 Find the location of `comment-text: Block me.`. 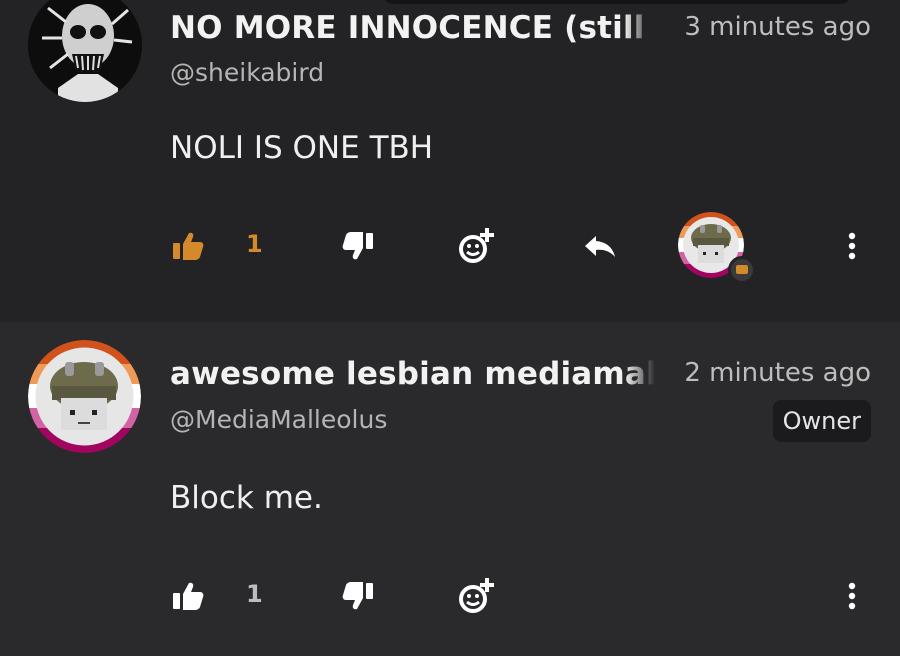

comment-text: Block me. is located at coordinates (246, 498).